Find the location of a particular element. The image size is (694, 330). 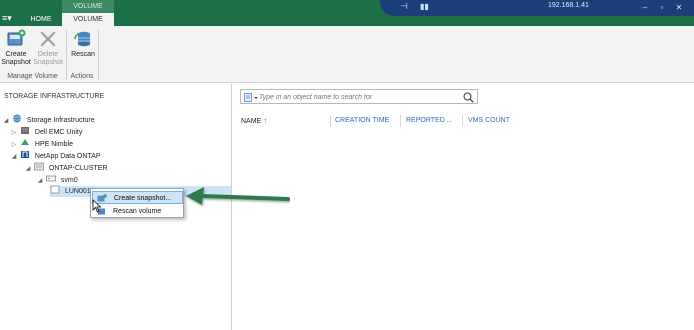

sort-ascending-icon: ↑ is located at coordinates (265, 120).